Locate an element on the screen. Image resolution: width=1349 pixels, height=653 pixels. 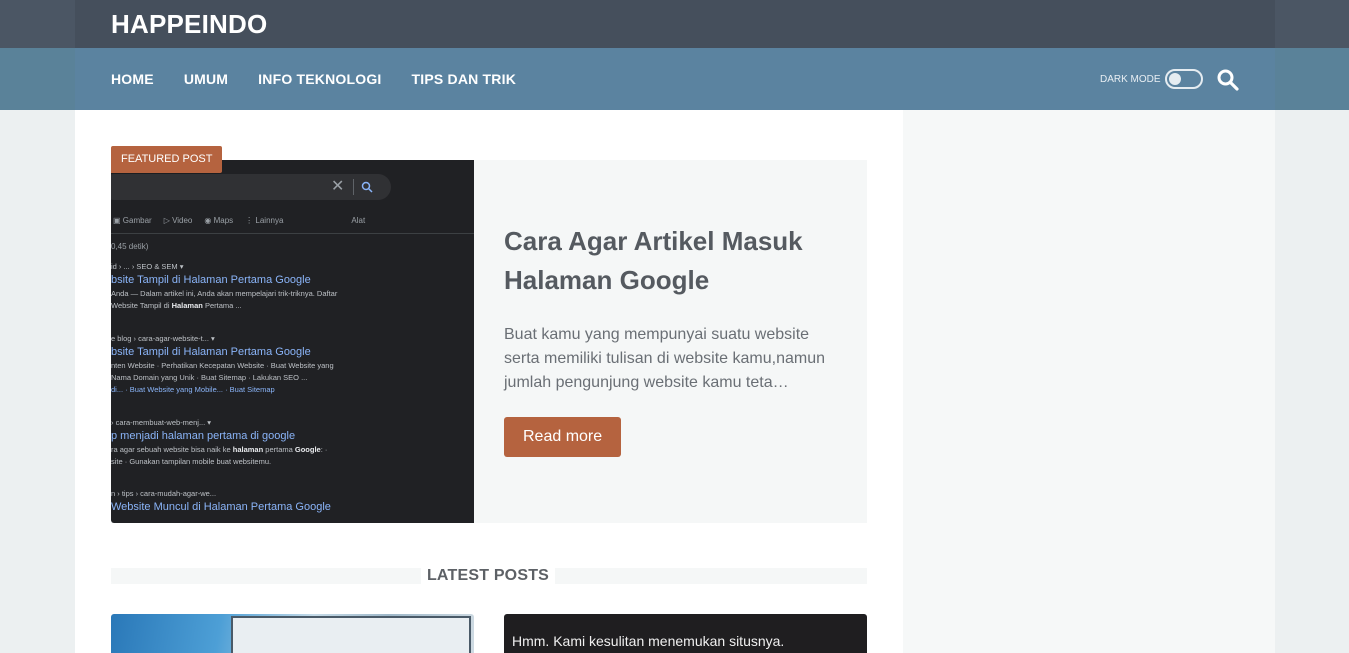
result-crumb: › cara-membuat-web-menj... ▾ is located at coordinates (161, 422).